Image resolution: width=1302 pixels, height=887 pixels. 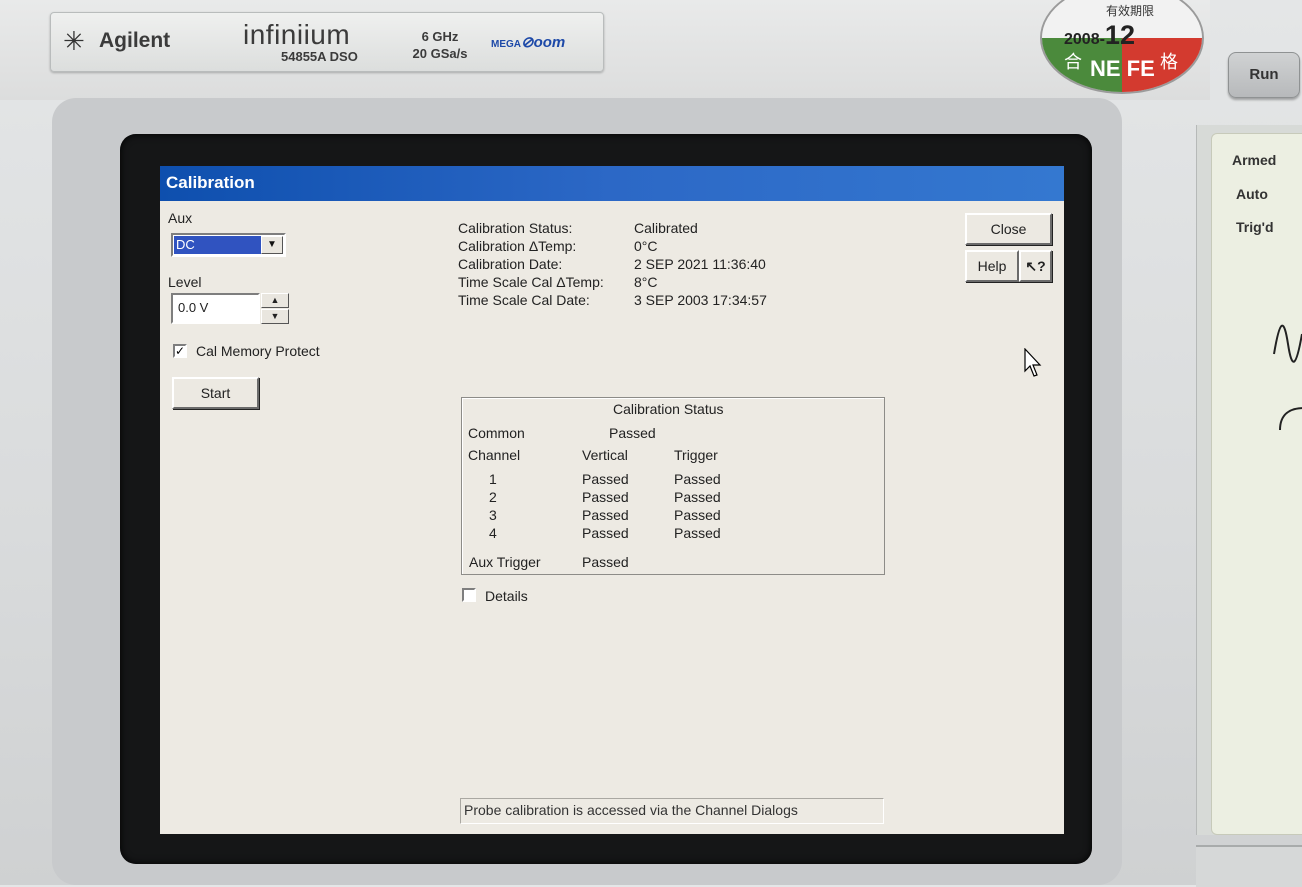 I want to click on help-button: Help, so click(x=992, y=266).